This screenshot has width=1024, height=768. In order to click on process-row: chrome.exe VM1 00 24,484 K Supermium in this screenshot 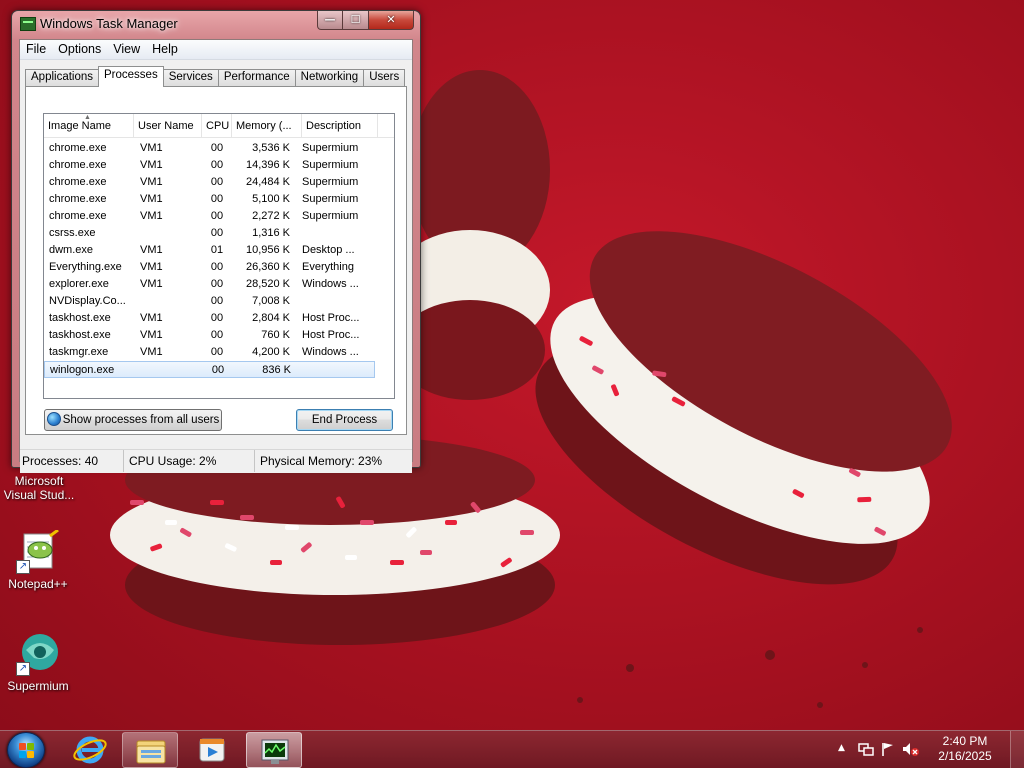, I will do `click(219, 182)`.